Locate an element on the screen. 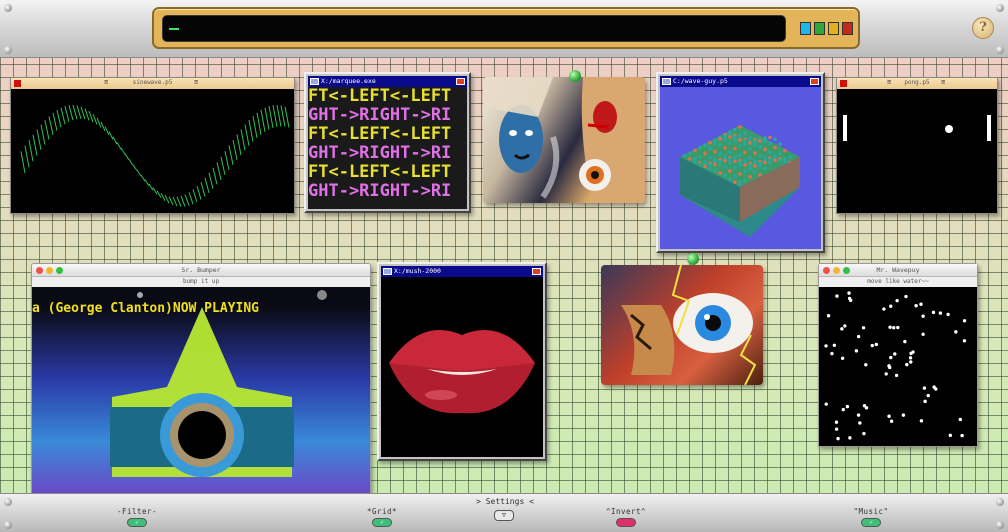 The height and width of the screenshot is (532, 1008). invert-toggle is located at coordinates (626, 522).